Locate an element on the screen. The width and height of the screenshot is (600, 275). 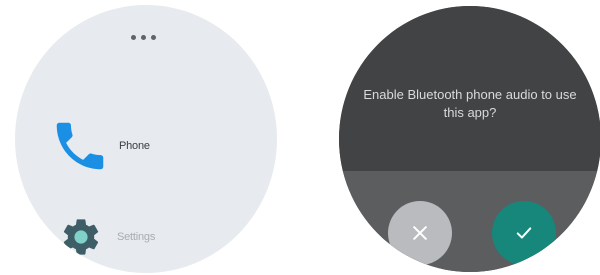
app-label-phone: Phone is located at coordinates (134, 146).